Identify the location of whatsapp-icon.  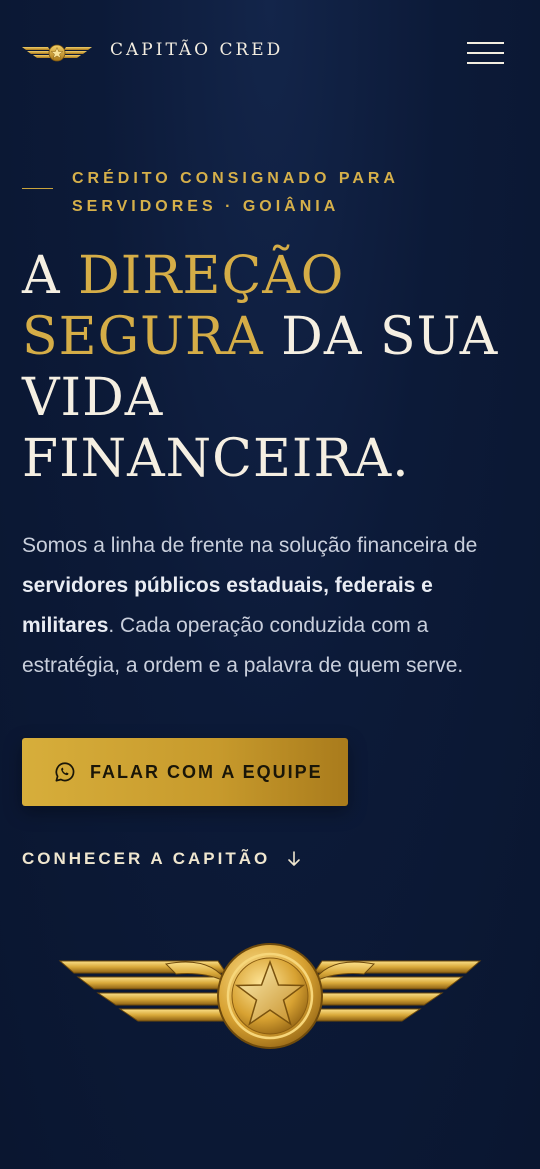
(65, 772).